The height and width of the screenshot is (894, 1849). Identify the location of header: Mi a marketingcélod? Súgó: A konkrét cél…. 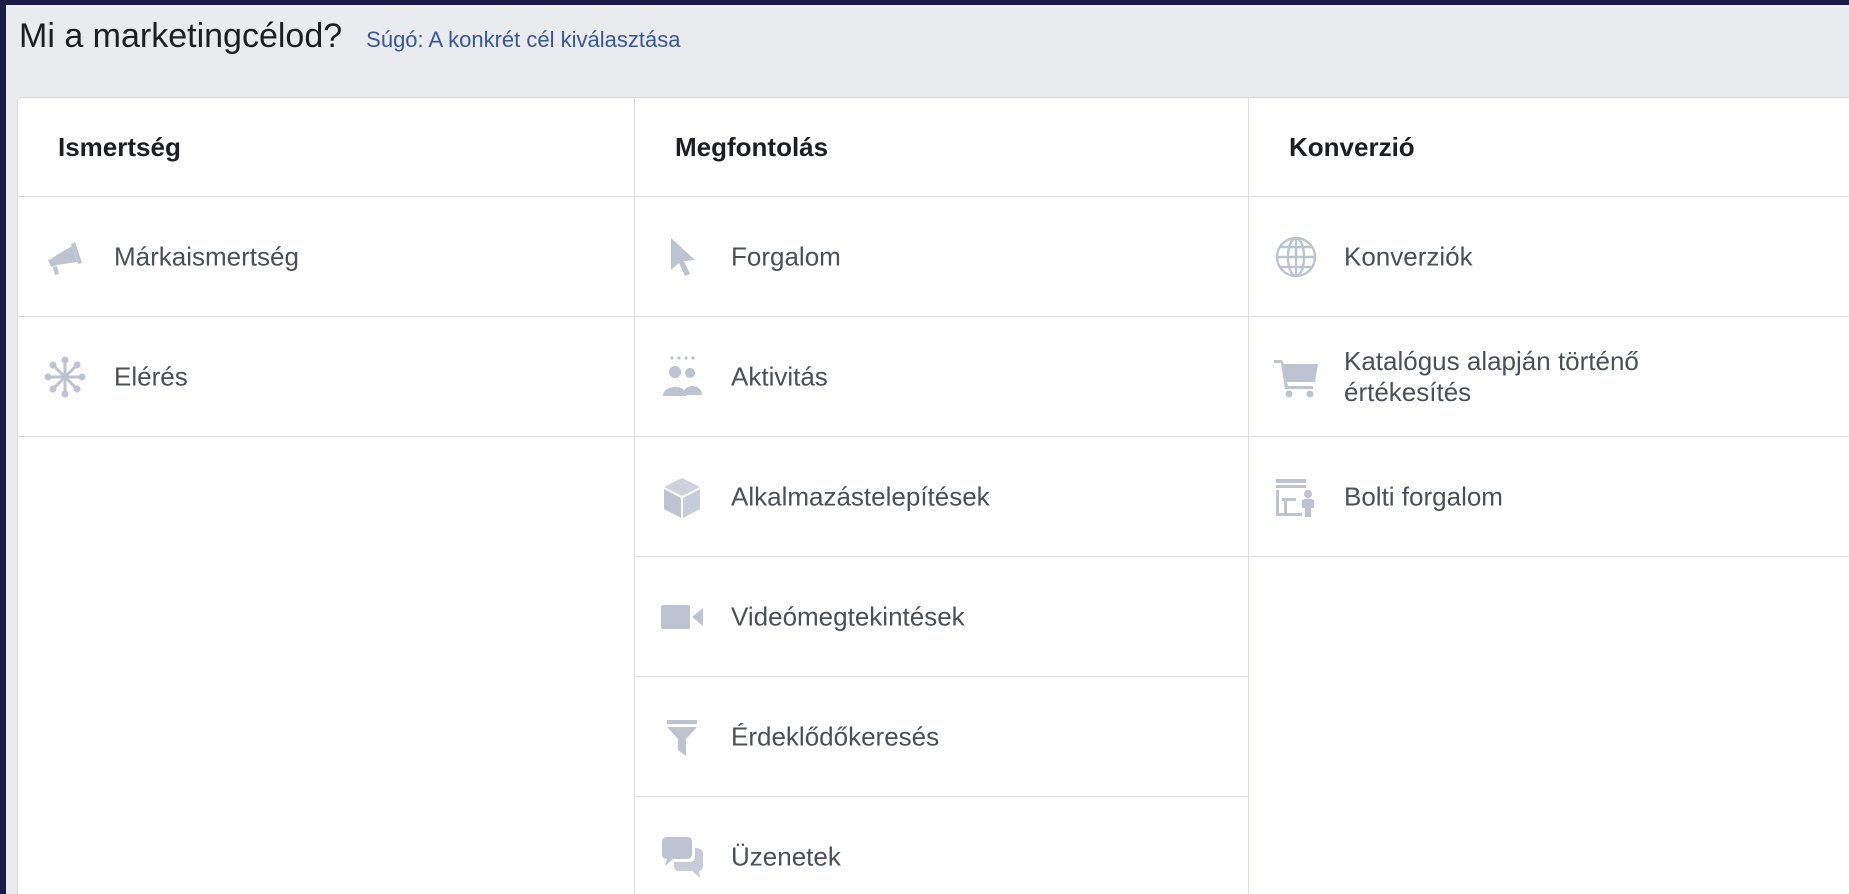
(349, 40).